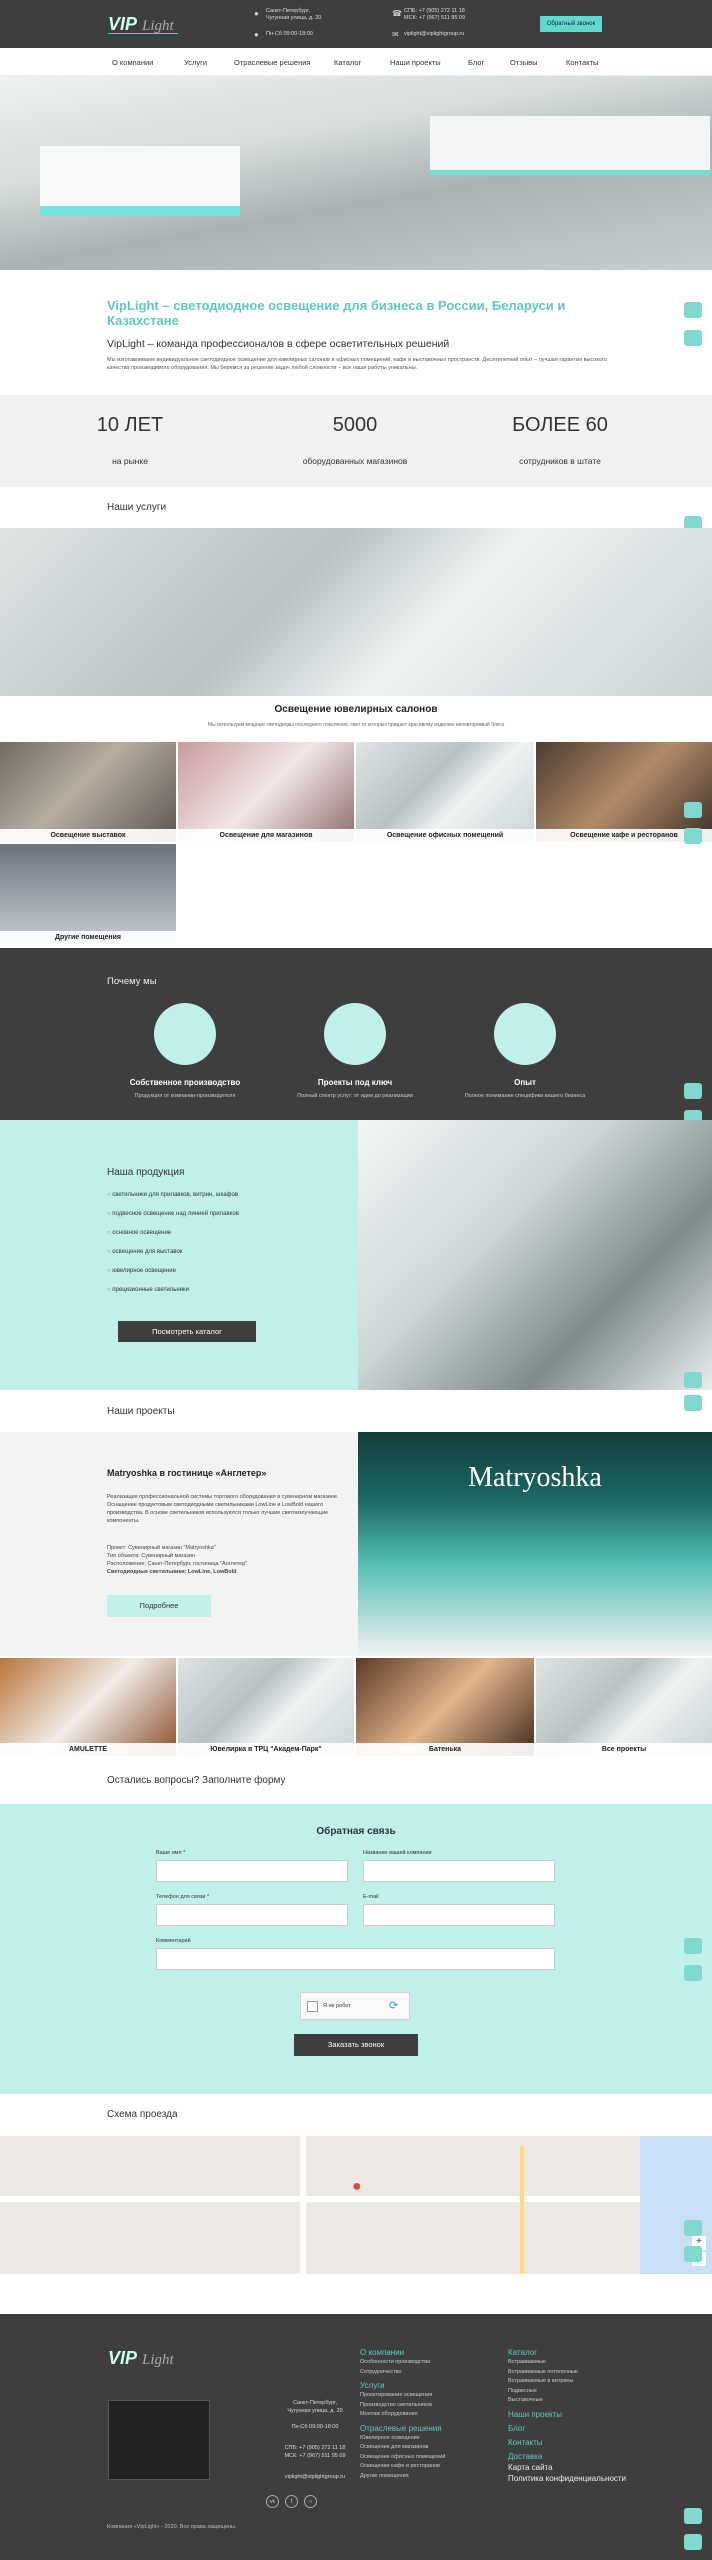  What do you see at coordinates (568, 2467) in the screenshot?
I see `footer-link: Карта сайта` at bounding box center [568, 2467].